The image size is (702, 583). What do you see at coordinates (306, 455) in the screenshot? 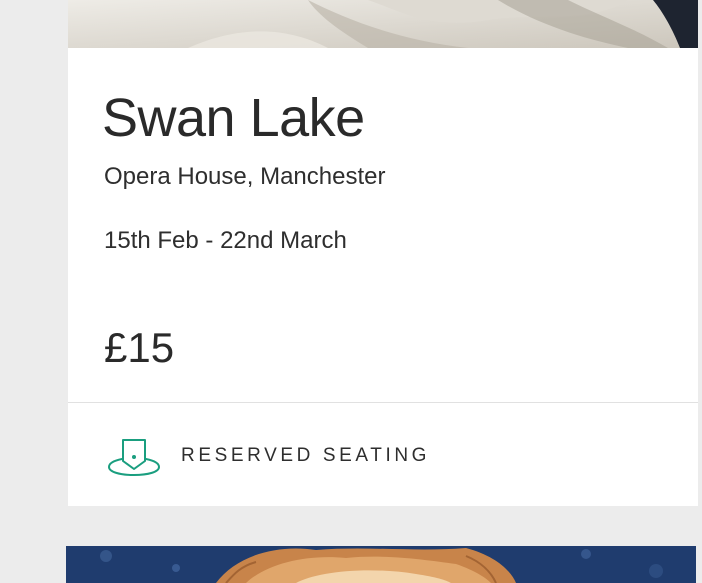
I see `reserved-seating-label: RESERVED SEATING` at bounding box center [306, 455].